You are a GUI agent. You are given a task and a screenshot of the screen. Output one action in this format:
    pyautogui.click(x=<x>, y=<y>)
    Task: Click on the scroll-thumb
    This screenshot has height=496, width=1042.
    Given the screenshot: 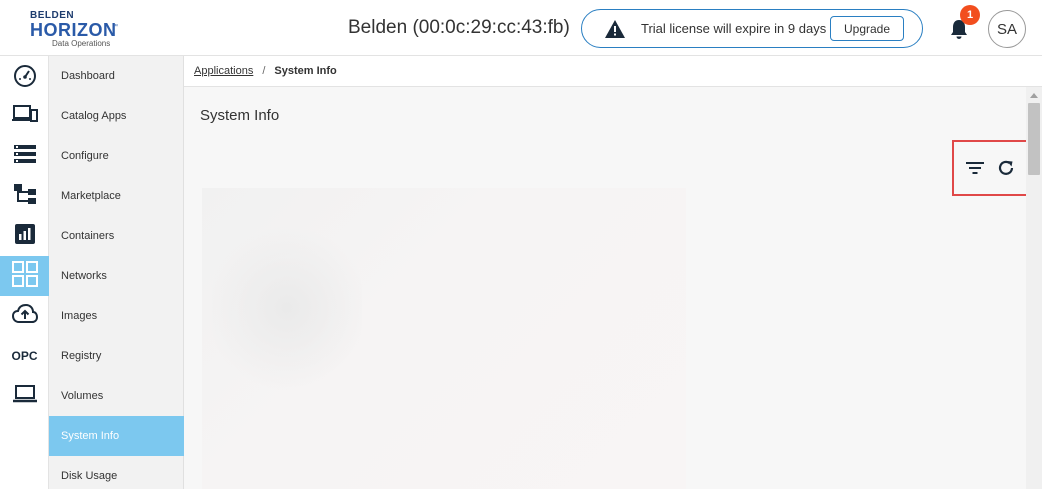 What is the action you would take?
    pyautogui.click(x=1034, y=139)
    